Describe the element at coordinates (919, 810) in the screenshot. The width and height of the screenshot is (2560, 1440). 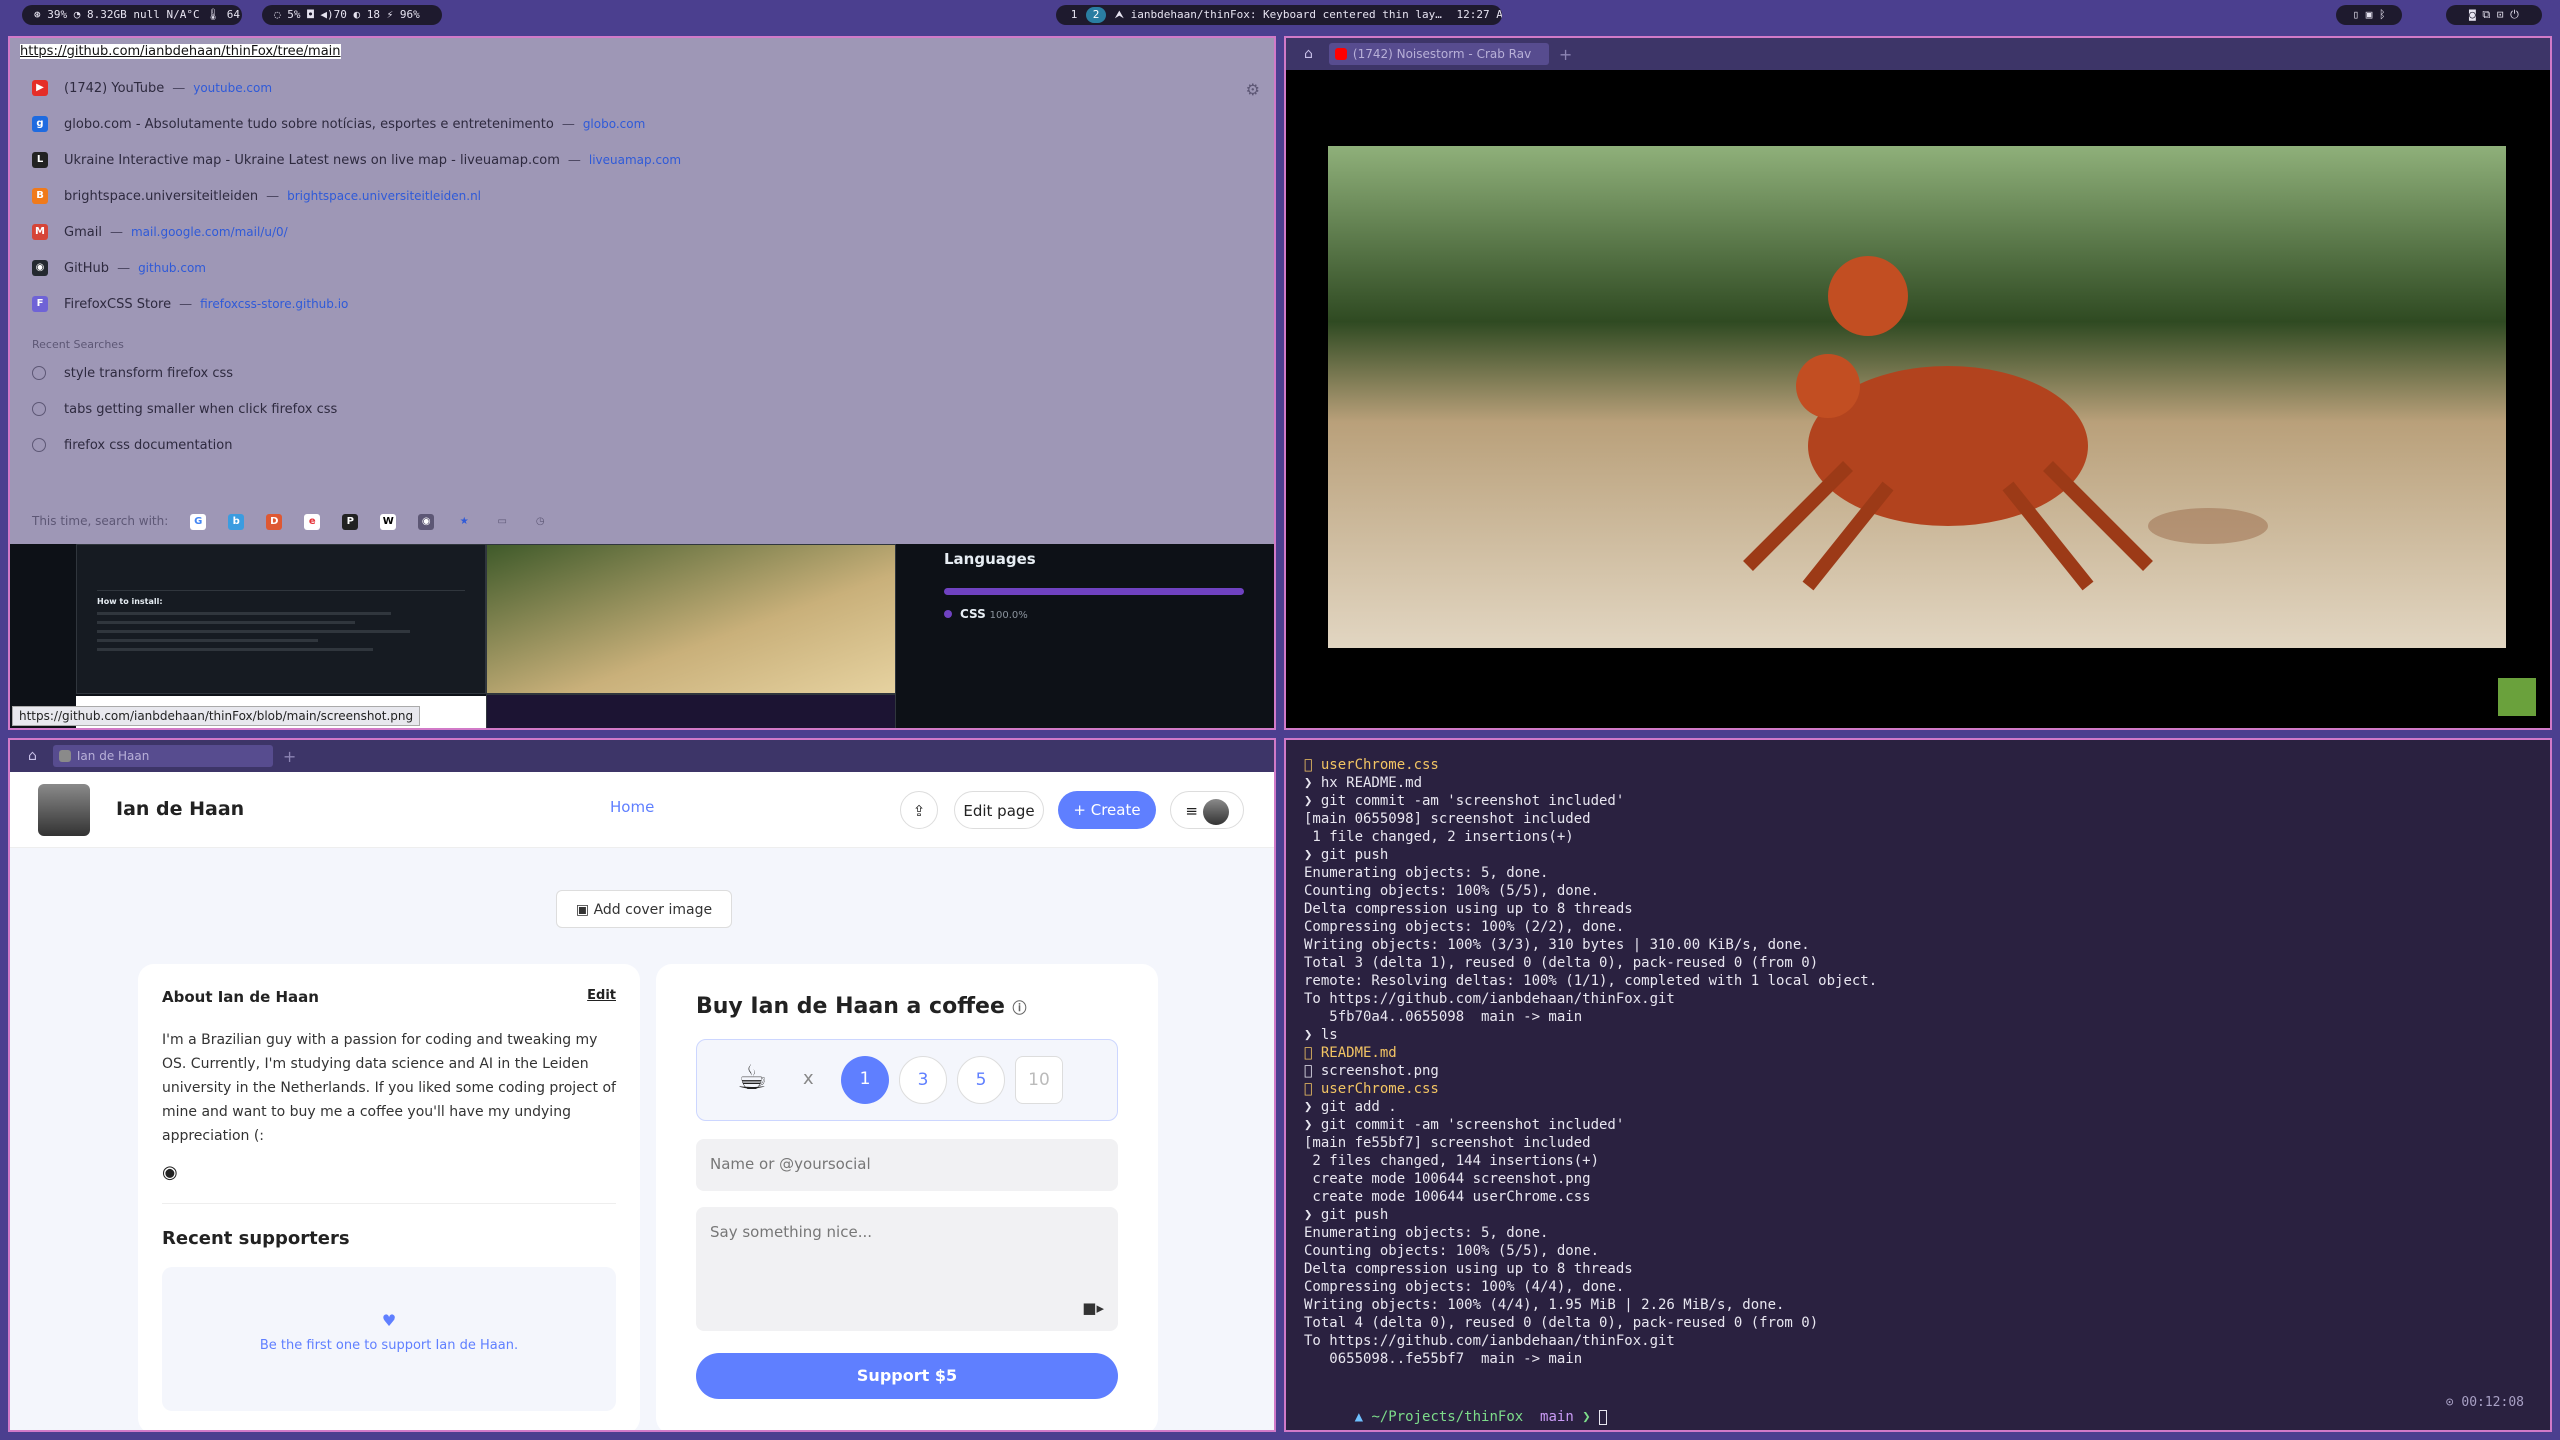
I see `share-icon: ⇪` at that location.